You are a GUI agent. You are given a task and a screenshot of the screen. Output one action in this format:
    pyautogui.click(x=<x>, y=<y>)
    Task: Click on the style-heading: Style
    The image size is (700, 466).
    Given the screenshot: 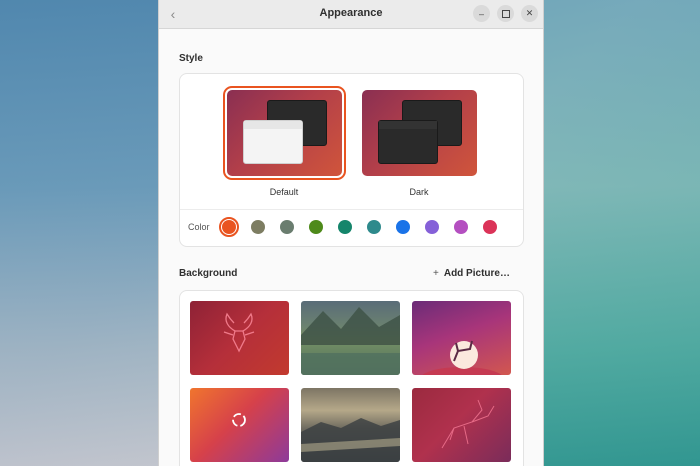 What is the action you would take?
    pyautogui.click(x=191, y=58)
    